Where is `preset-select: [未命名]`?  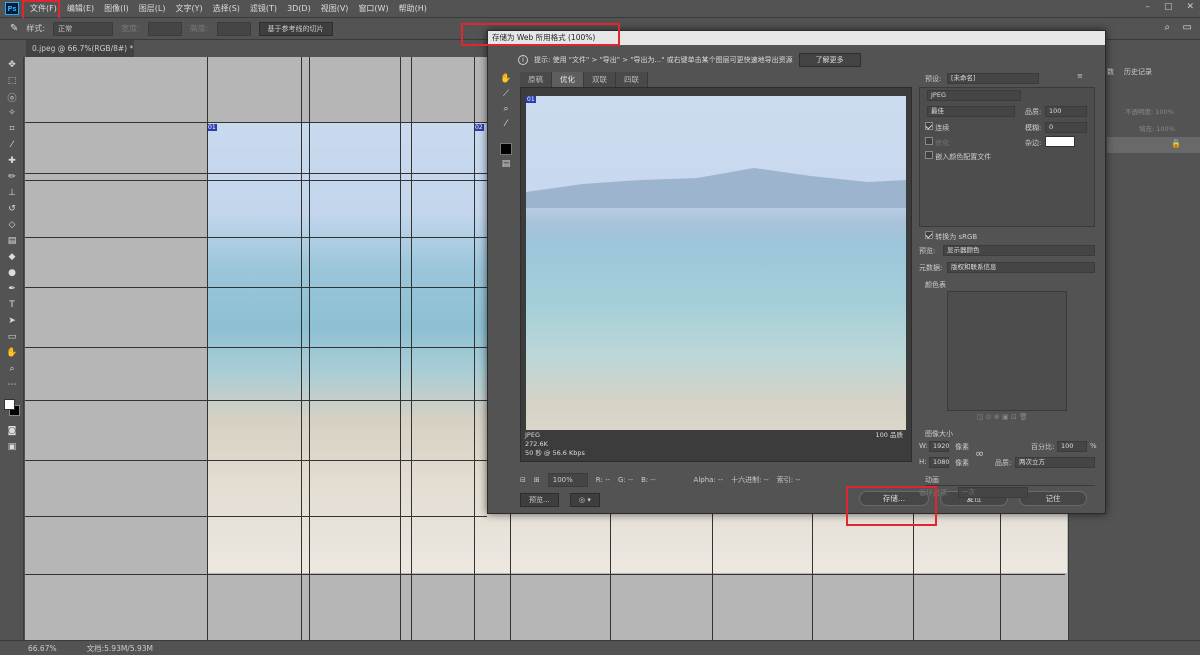 preset-select: [未命名] is located at coordinates (993, 78).